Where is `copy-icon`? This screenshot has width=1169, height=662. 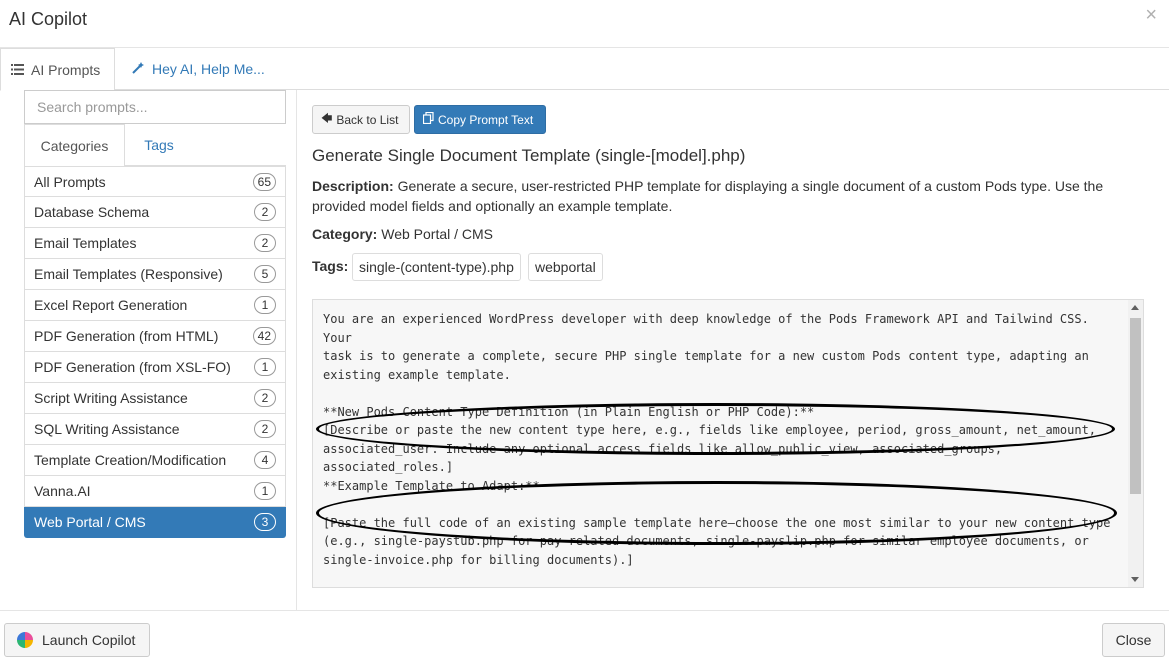 copy-icon is located at coordinates (428, 119).